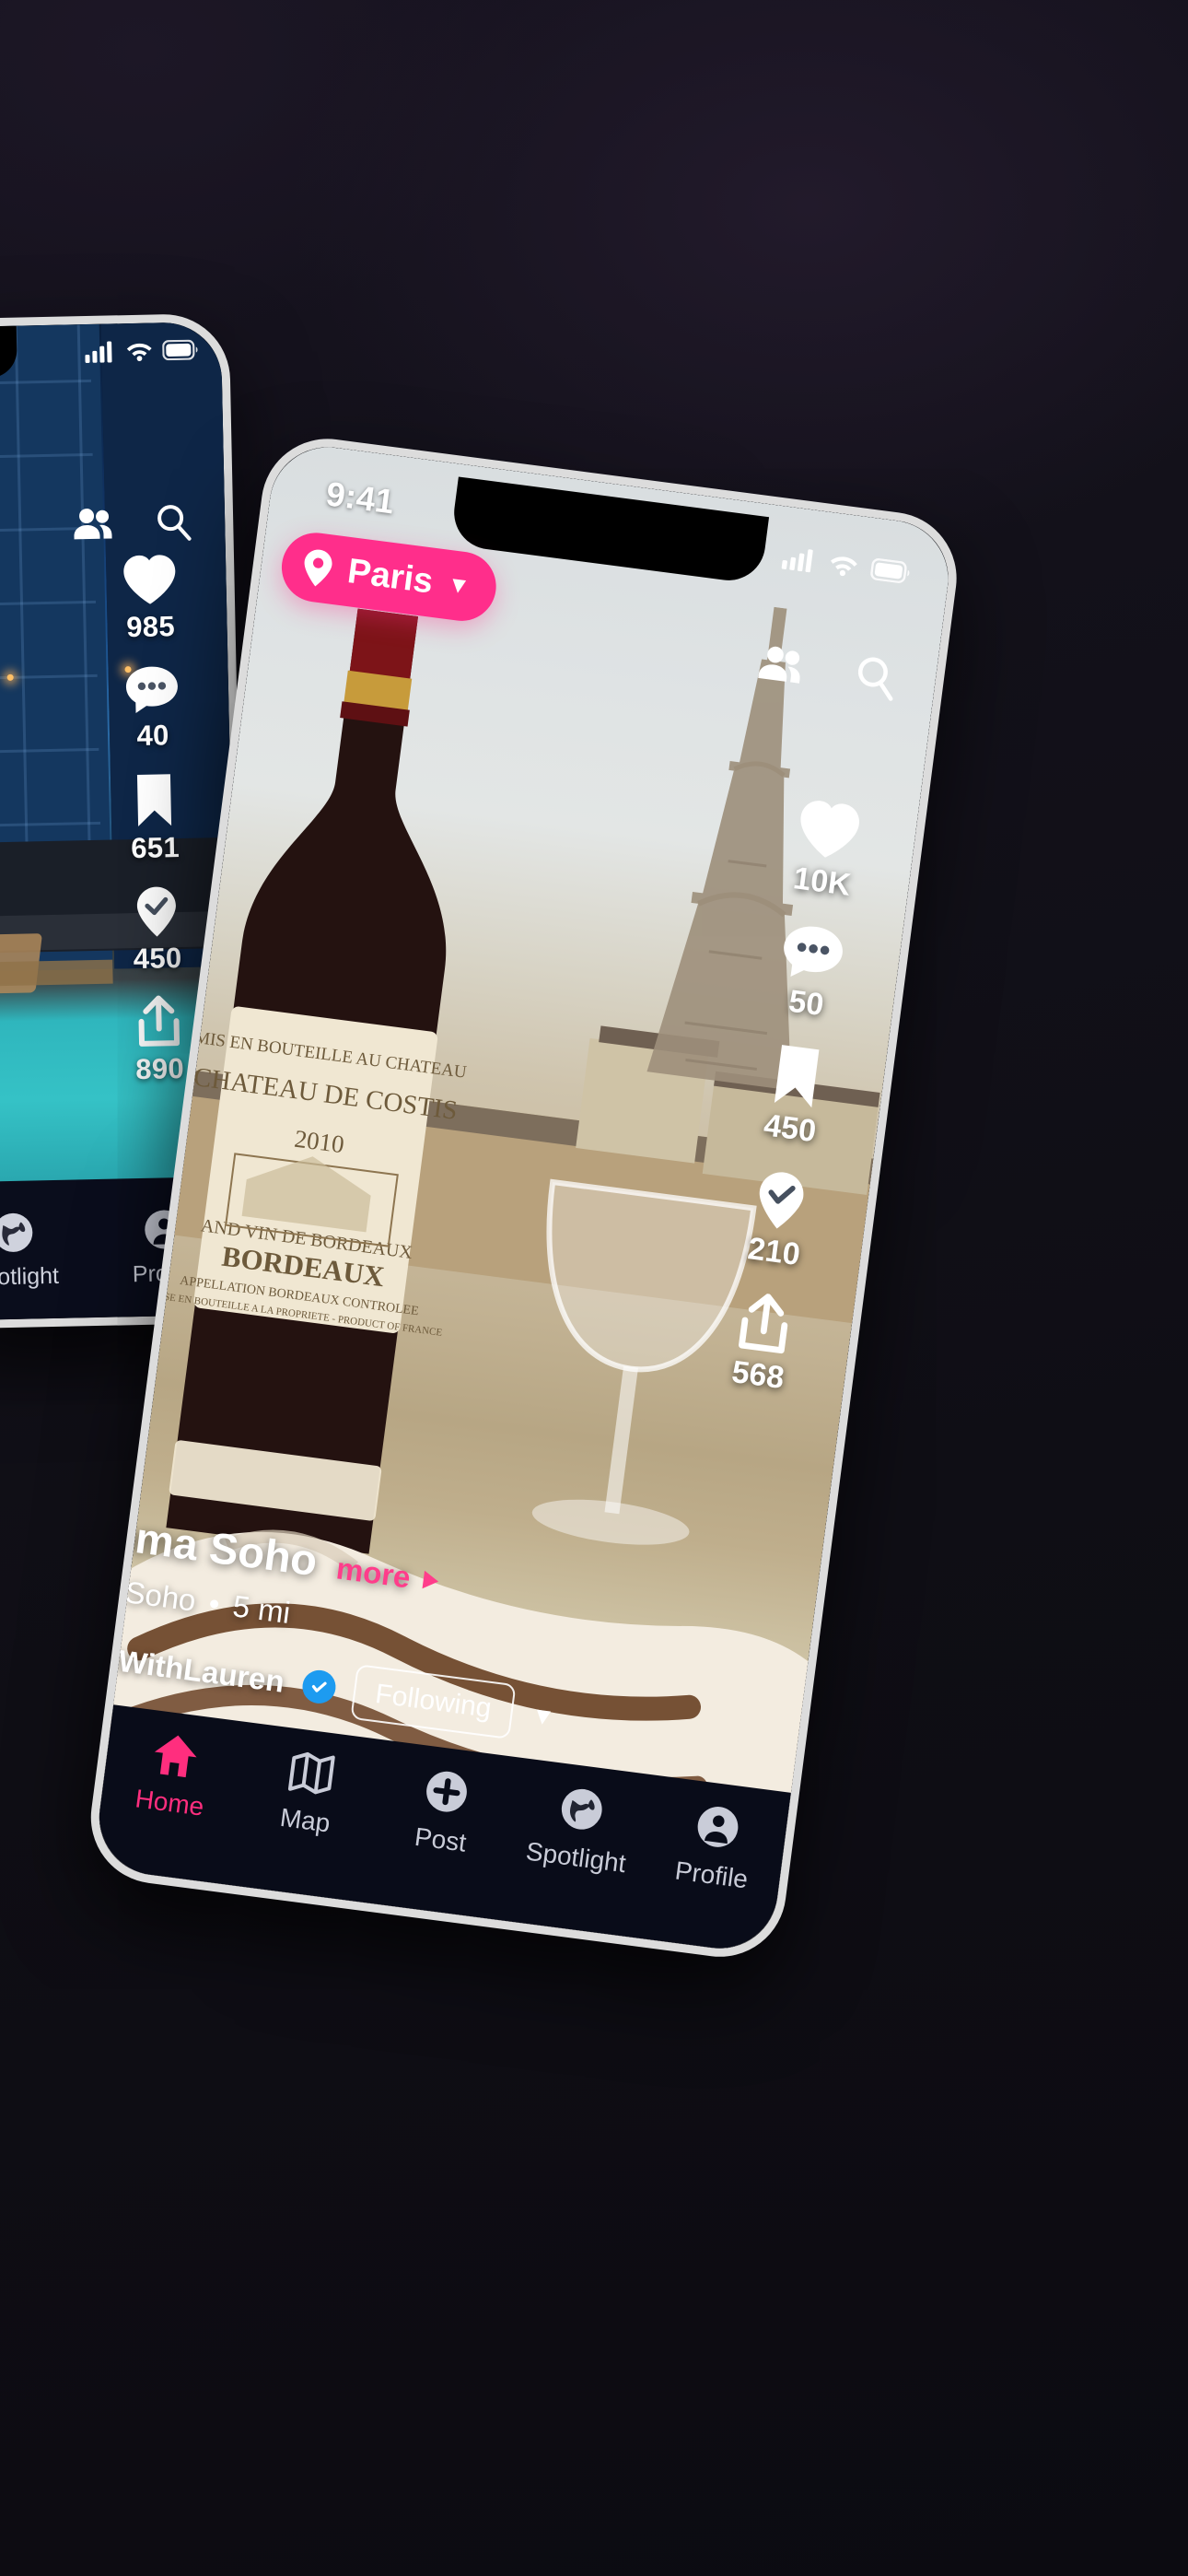 Image resolution: width=1188 pixels, height=2576 pixels. I want to click on back-status-bar, so click(142, 351).